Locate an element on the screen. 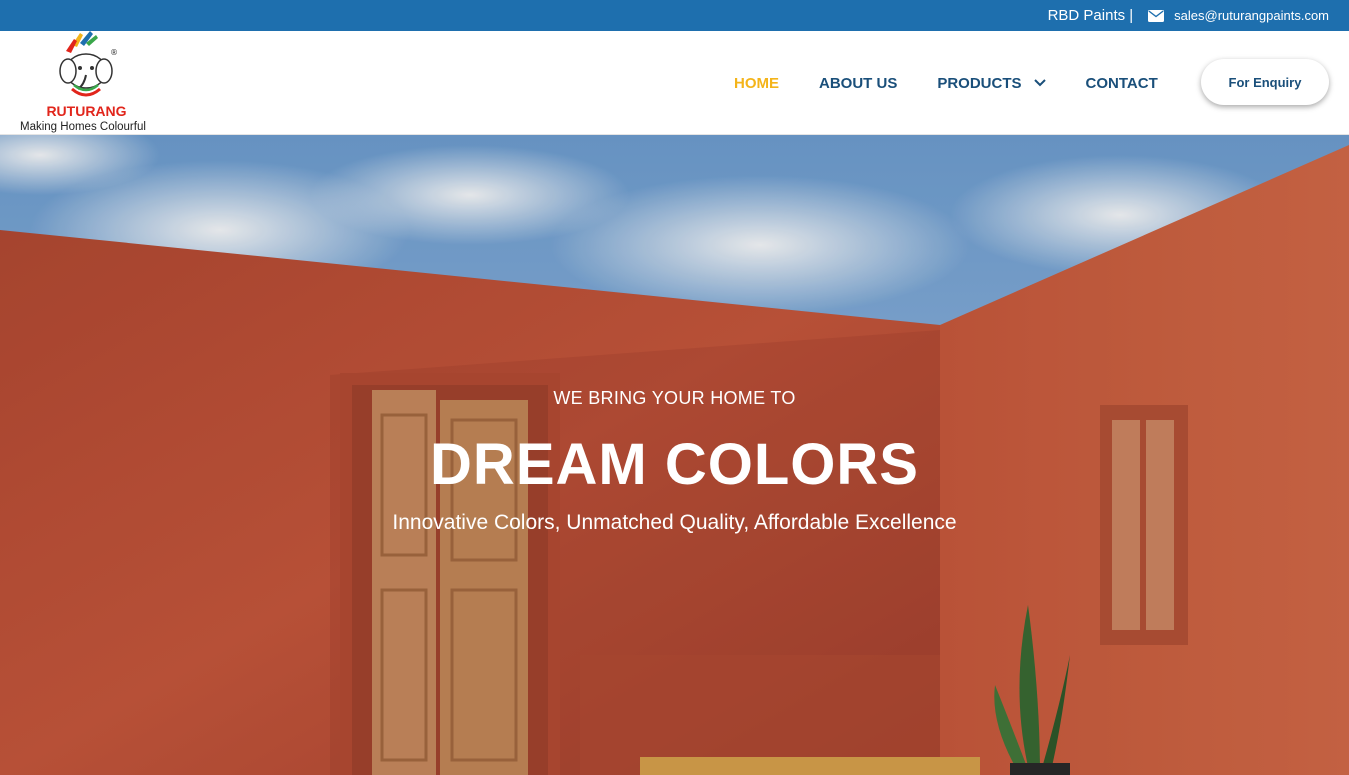 The height and width of the screenshot is (775, 1349). logo: ® RUTURANG Making Homes Colourful is located at coordinates (90, 83).